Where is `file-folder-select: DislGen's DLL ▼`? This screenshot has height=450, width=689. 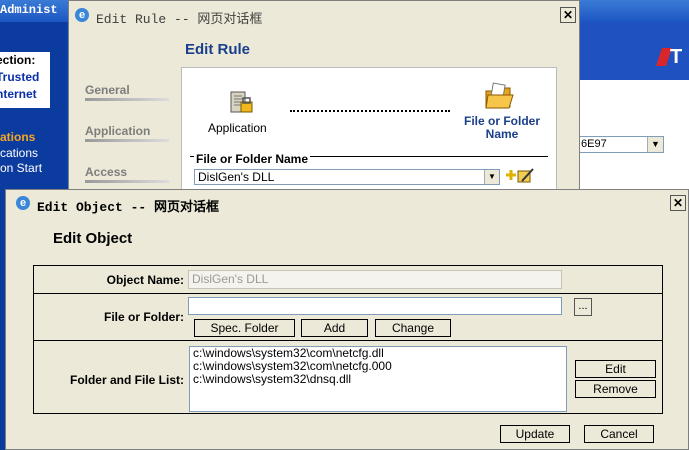
file-folder-select: DislGen's DLL ▼ is located at coordinates (347, 177).